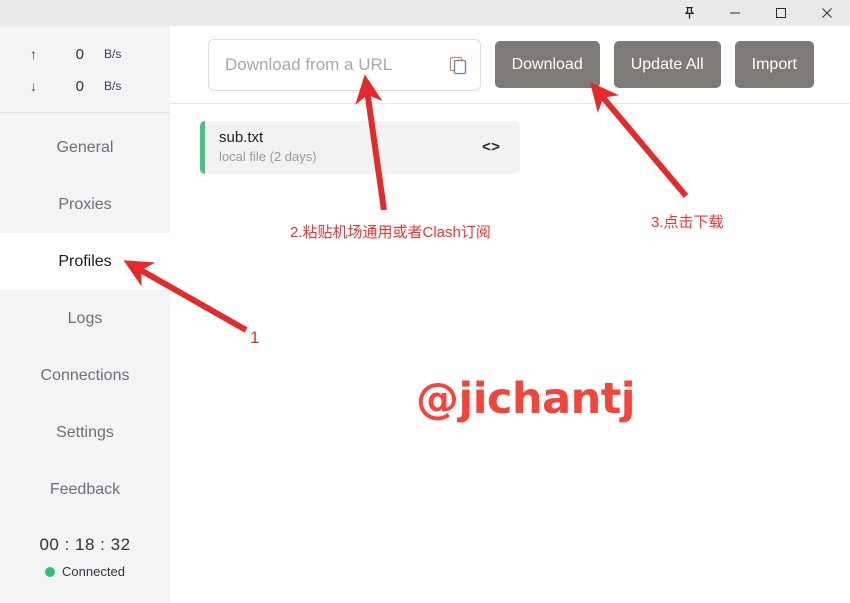 This screenshot has width=850, height=603. I want to click on sidebar-item-general: General, so click(85, 147).